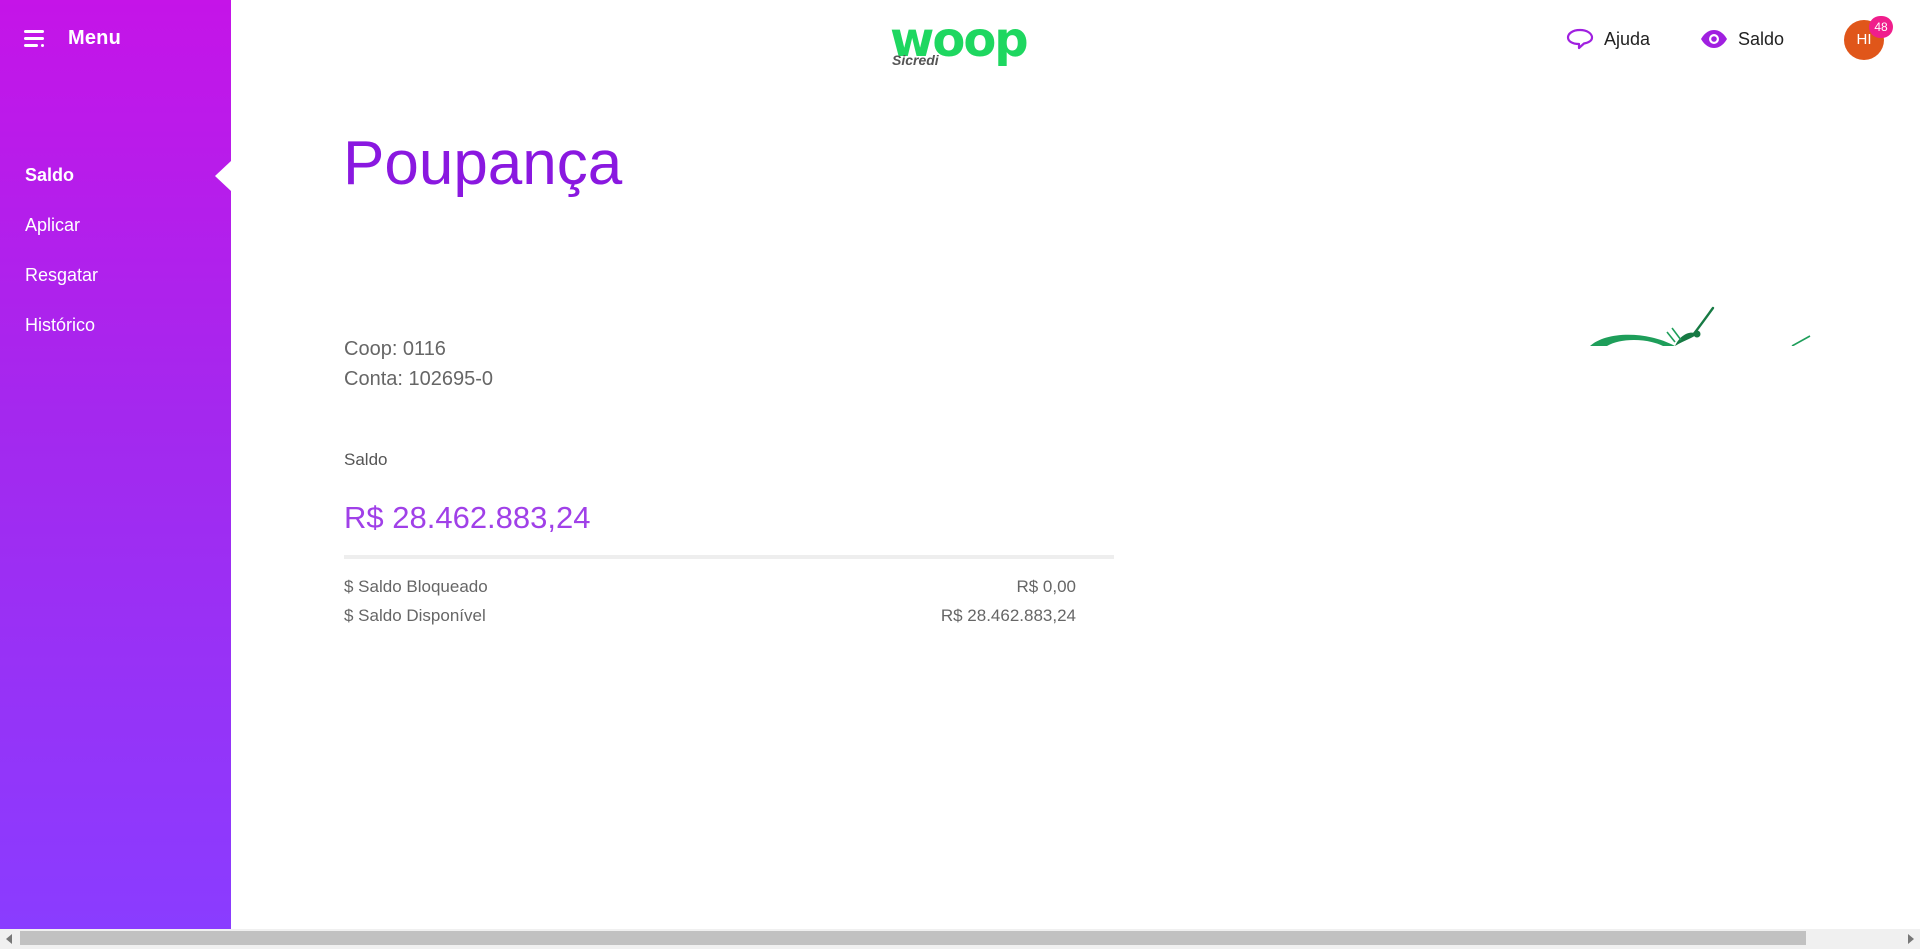 The width and height of the screenshot is (1920, 949). What do you see at coordinates (1008, 615) in the screenshot?
I see `detail-value: R$ 28.462.883,24` at bounding box center [1008, 615].